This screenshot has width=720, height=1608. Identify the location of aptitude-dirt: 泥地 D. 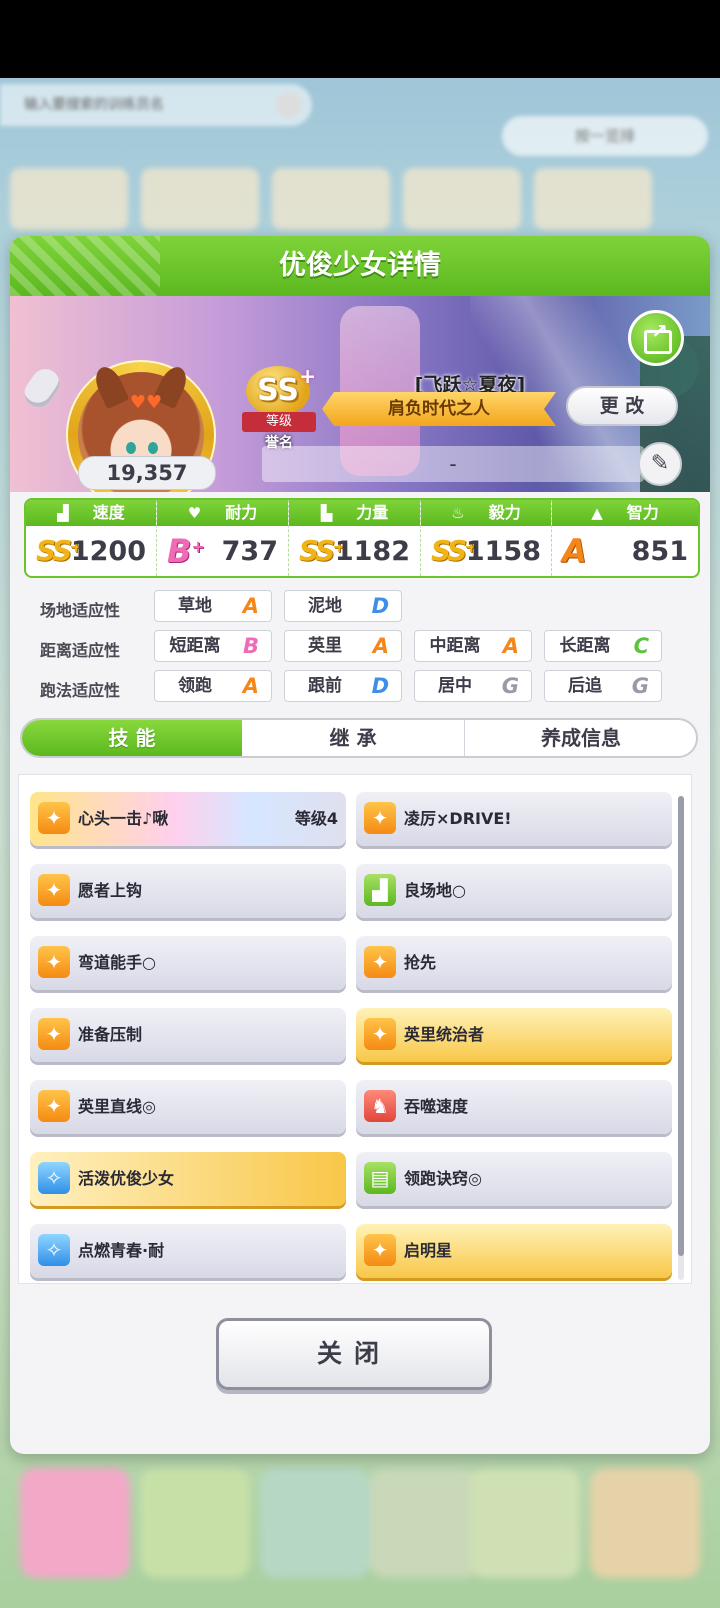
(343, 606).